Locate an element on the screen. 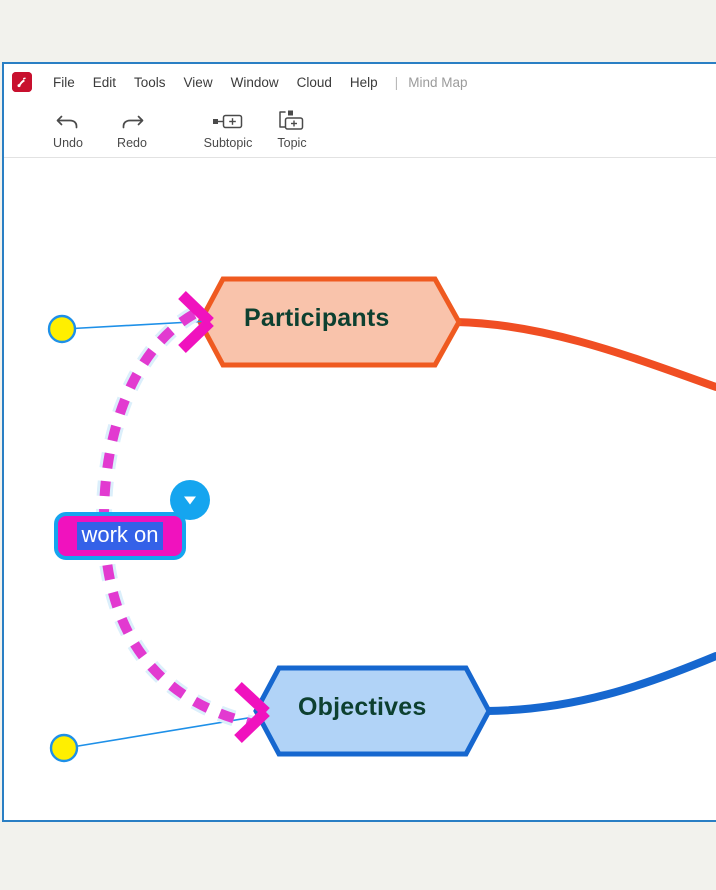  app-logo-icon is located at coordinates (22, 82).